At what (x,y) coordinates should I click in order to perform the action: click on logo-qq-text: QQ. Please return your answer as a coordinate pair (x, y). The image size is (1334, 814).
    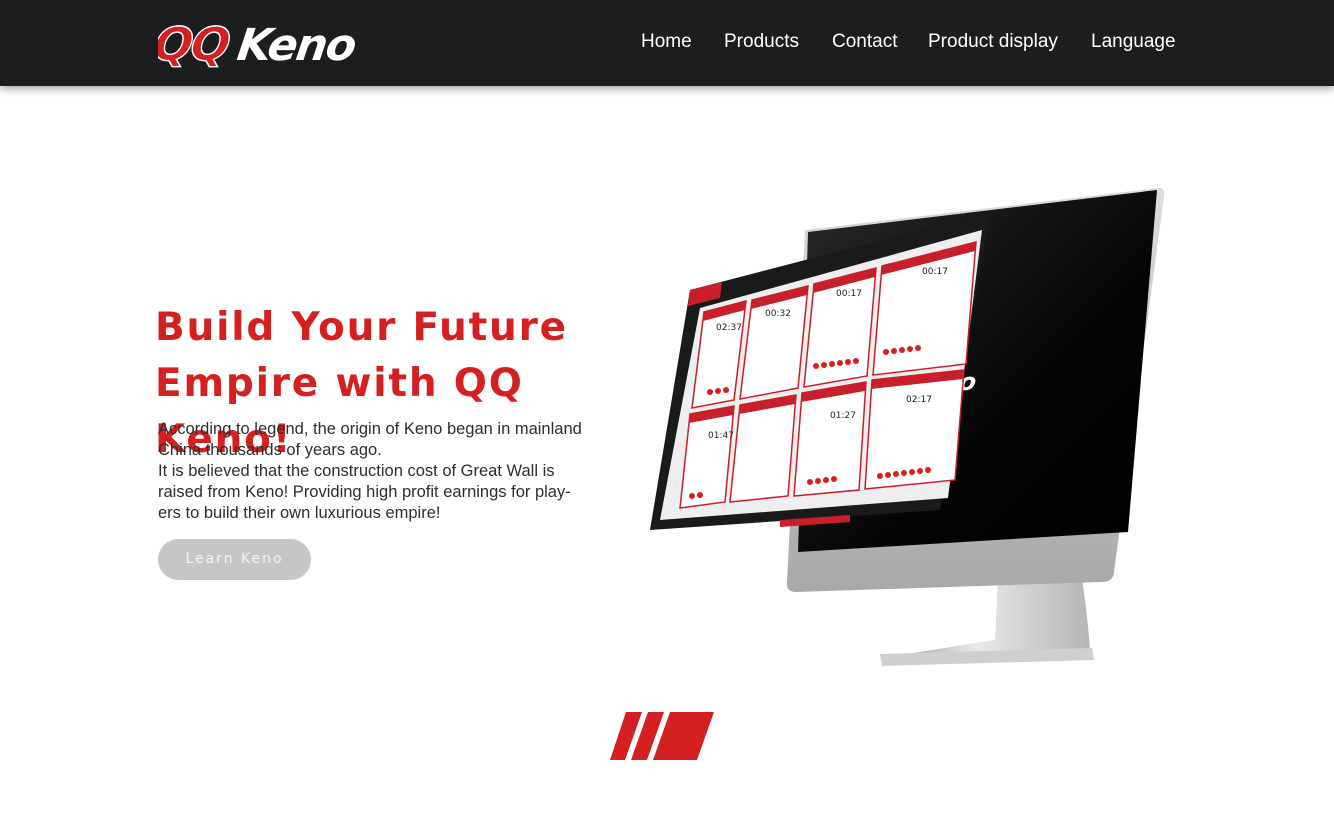
    Looking at the image, I should click on (195, 42).